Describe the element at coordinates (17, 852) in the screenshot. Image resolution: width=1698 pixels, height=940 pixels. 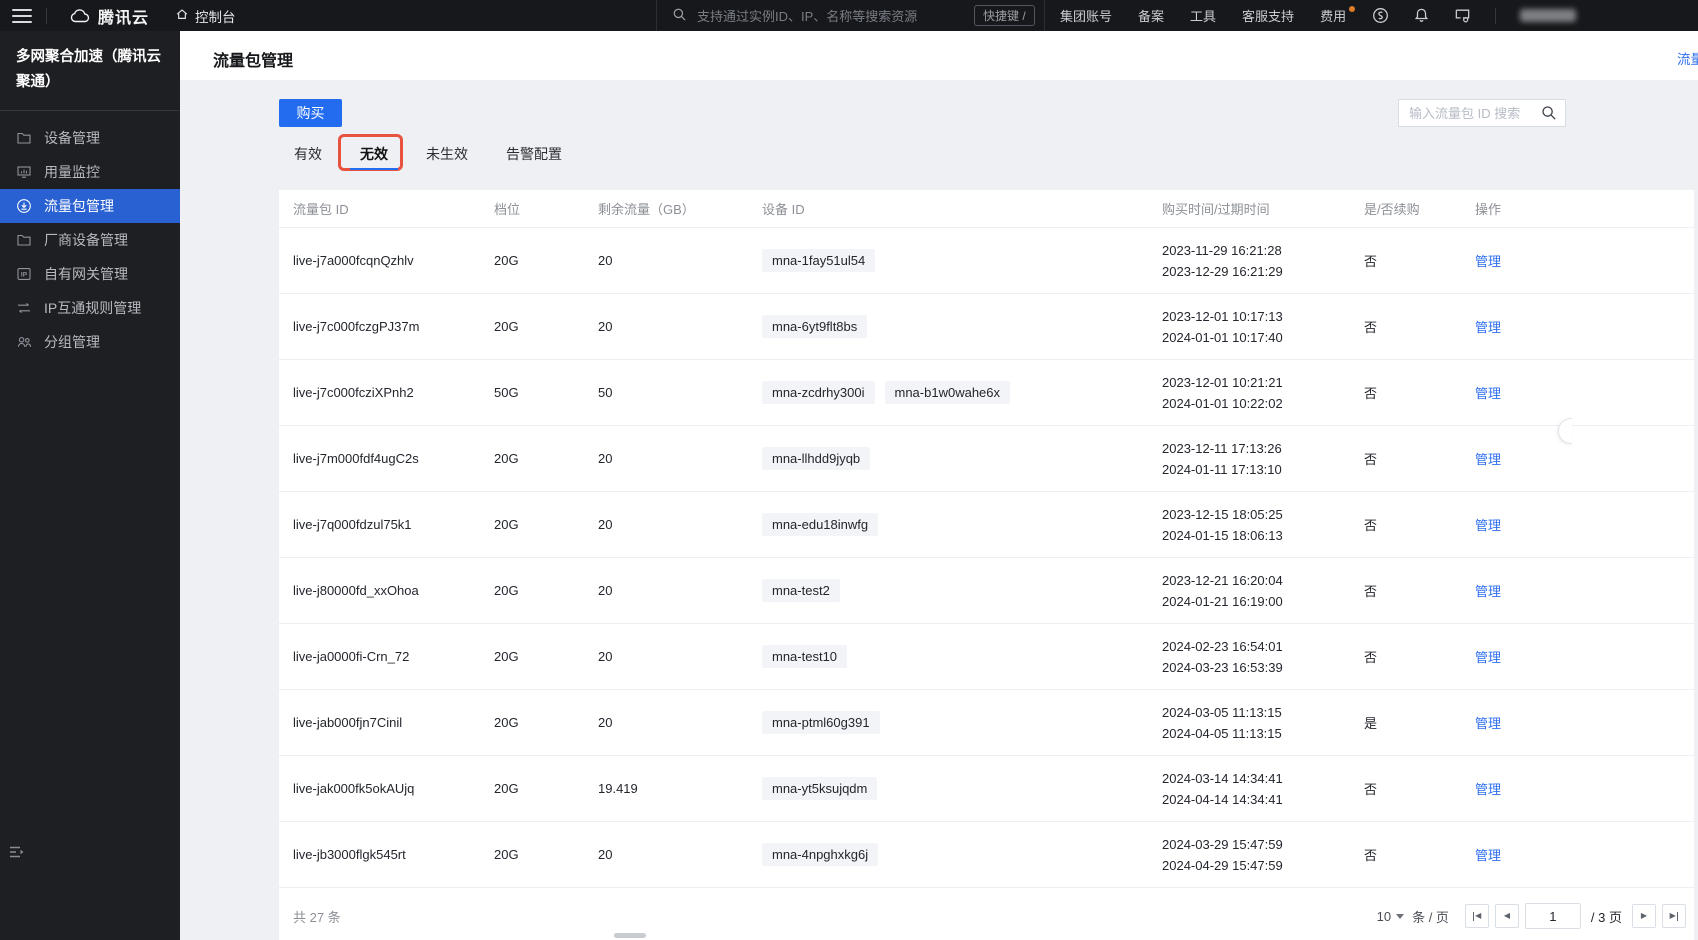
I see `collapse-sidebar-icon` at that location.